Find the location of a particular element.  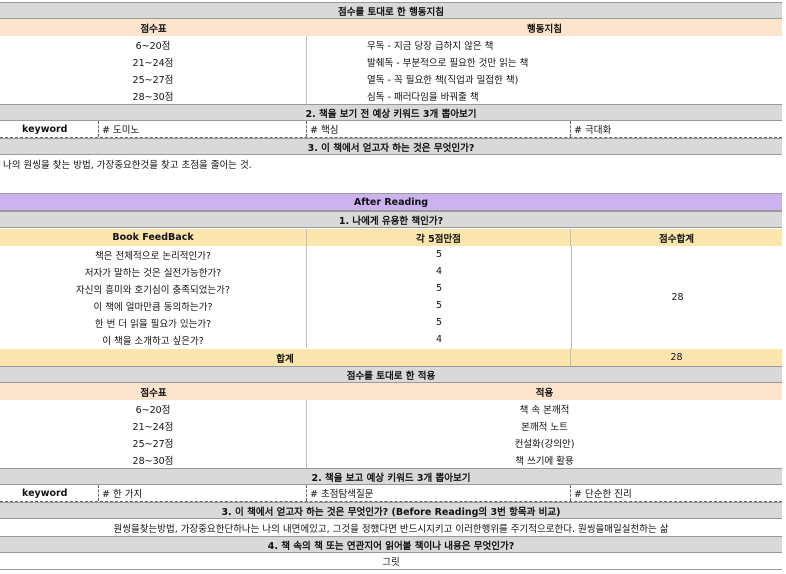

keyword-1: # 도미노 is located at coordinates (203, 129).